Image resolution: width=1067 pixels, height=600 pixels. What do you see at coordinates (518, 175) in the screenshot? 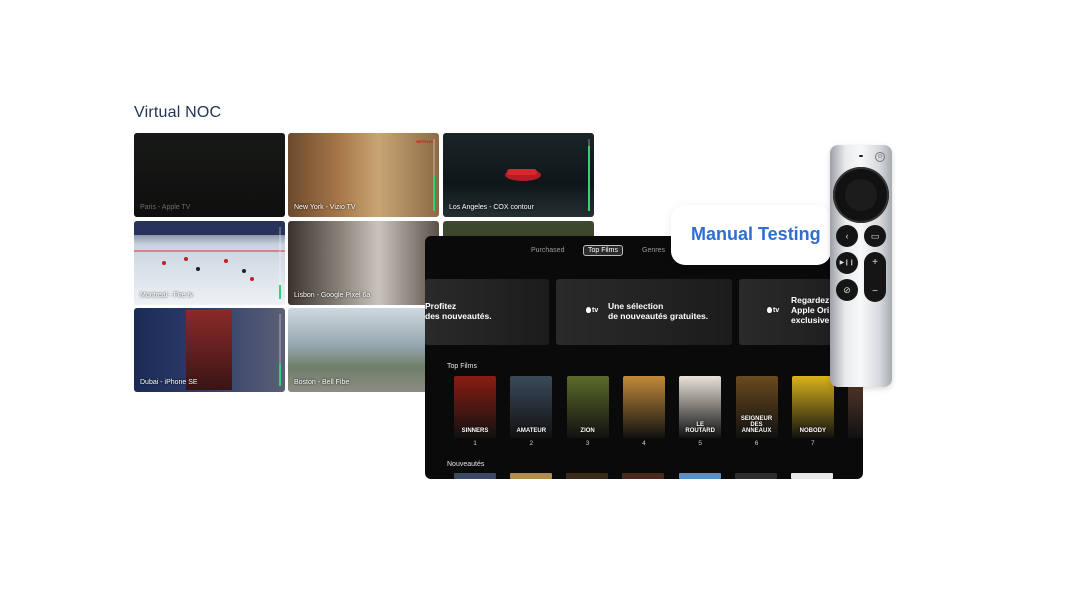
I see `noc-tile-los-angeles: Los Angeles - COX contour` at bounding box center [518, 175].